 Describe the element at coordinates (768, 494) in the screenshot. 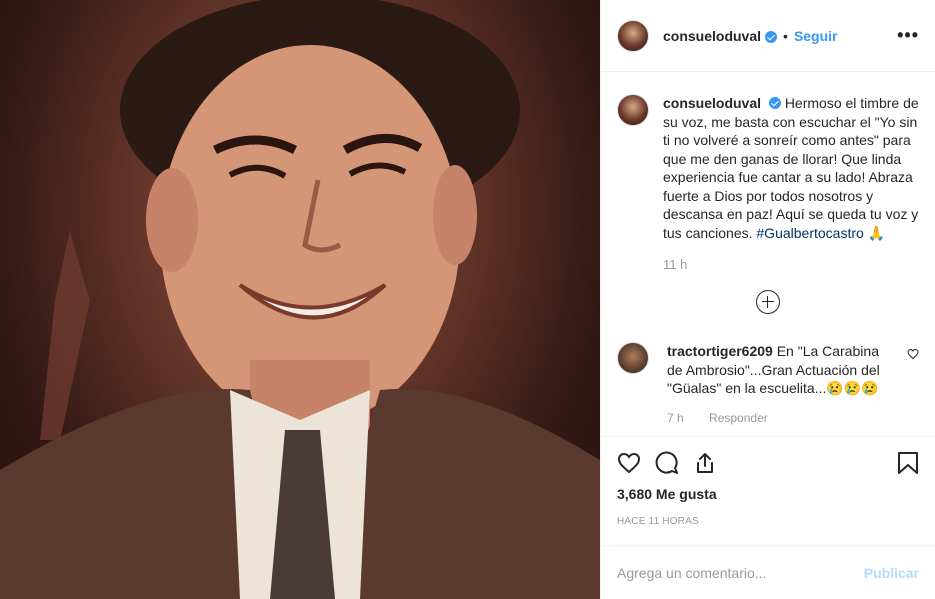

I see `likes-count: 3,680 Me gusta` at that location.